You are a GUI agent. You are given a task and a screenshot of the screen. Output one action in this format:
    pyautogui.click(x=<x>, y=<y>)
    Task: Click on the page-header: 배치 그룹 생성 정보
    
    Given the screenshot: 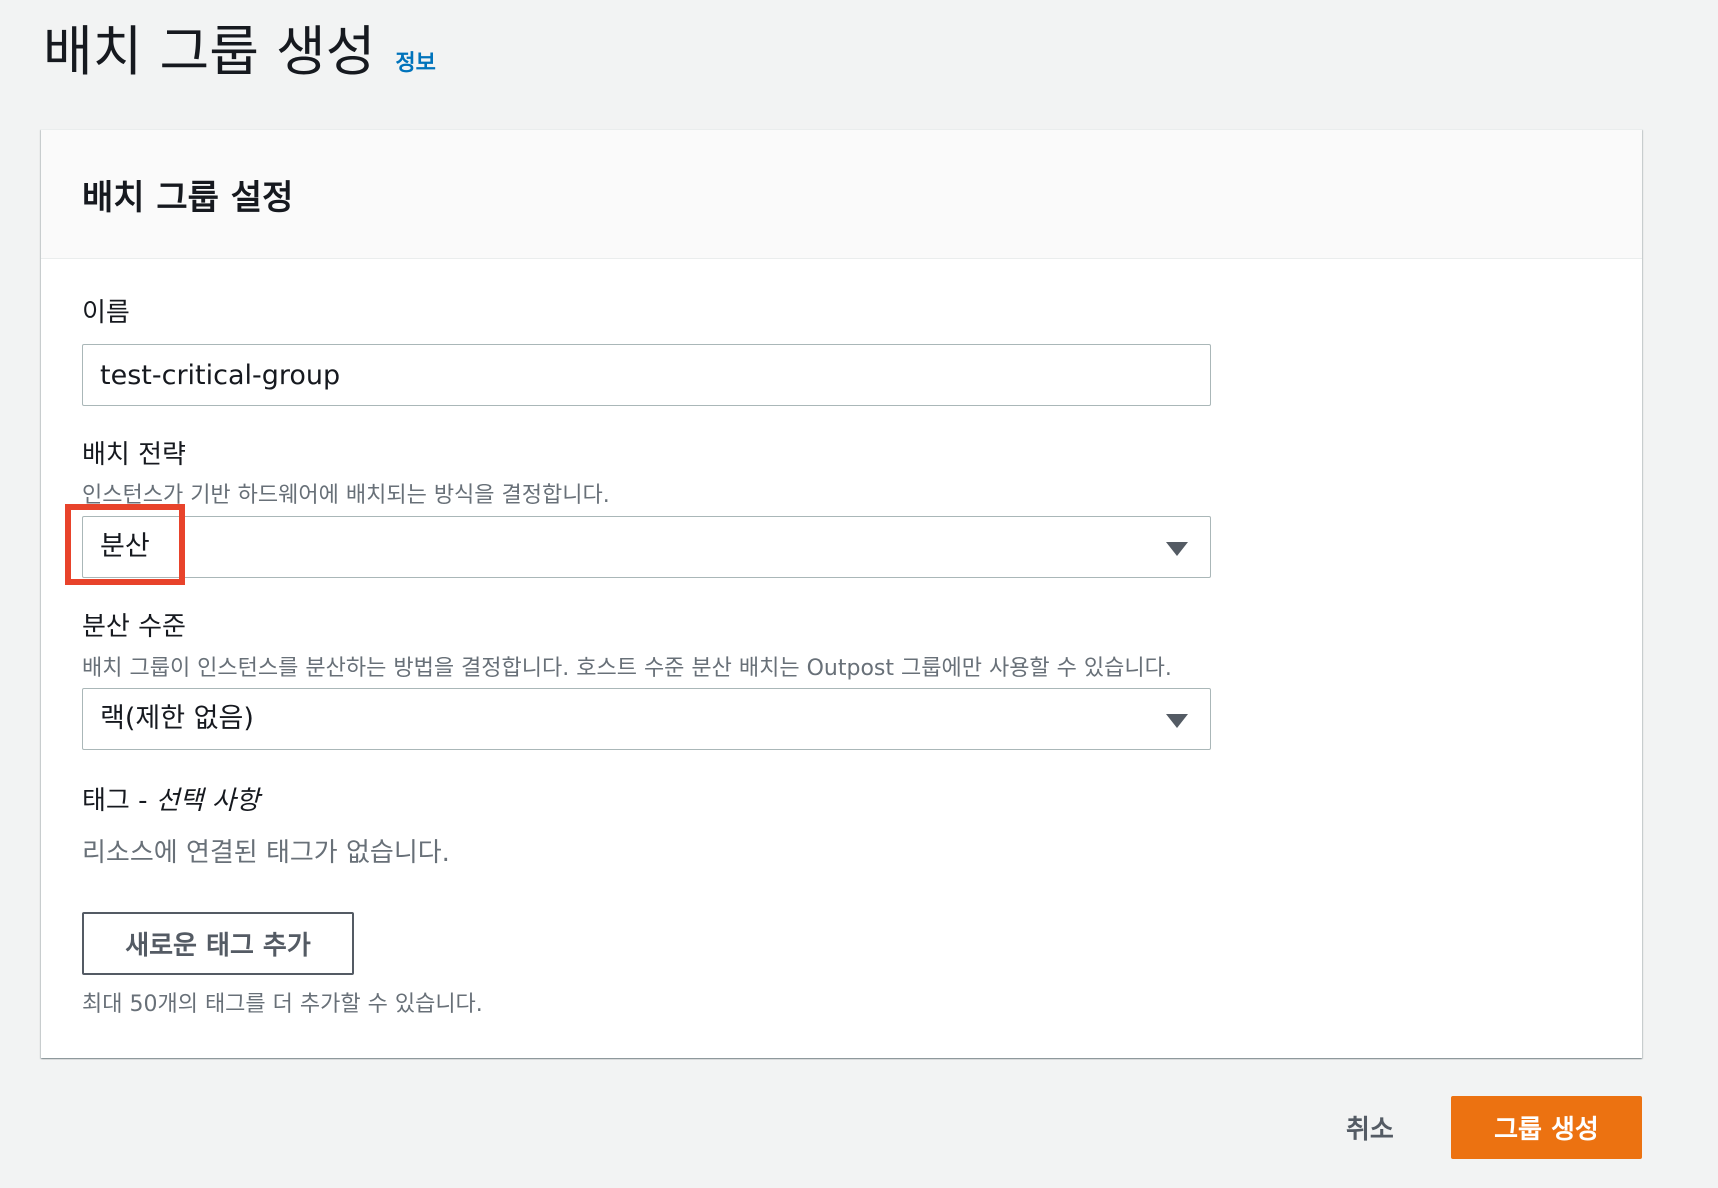 What is the action you would take?
    pyautogui.click(x=239, y=52)
    